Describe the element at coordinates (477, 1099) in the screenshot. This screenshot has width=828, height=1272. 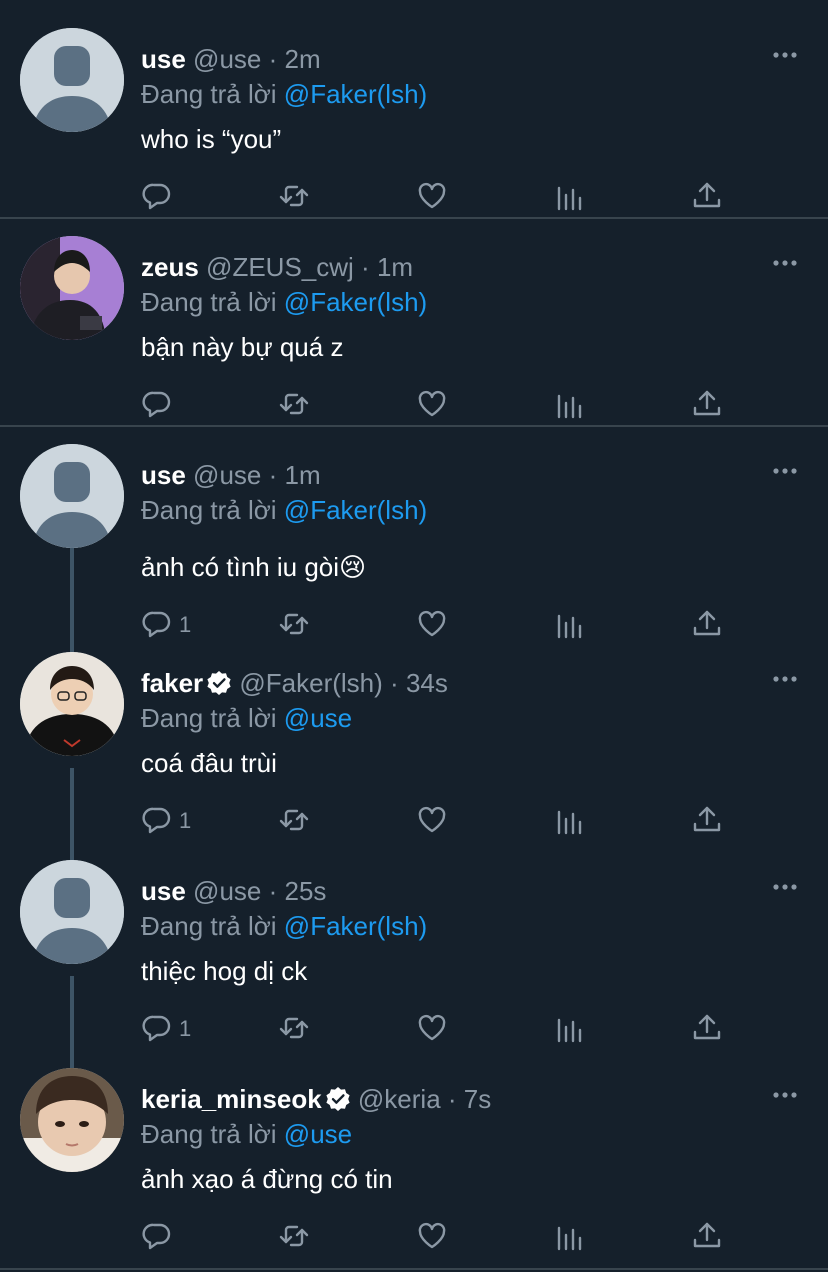
I see `timestamp: 7s` at that location.